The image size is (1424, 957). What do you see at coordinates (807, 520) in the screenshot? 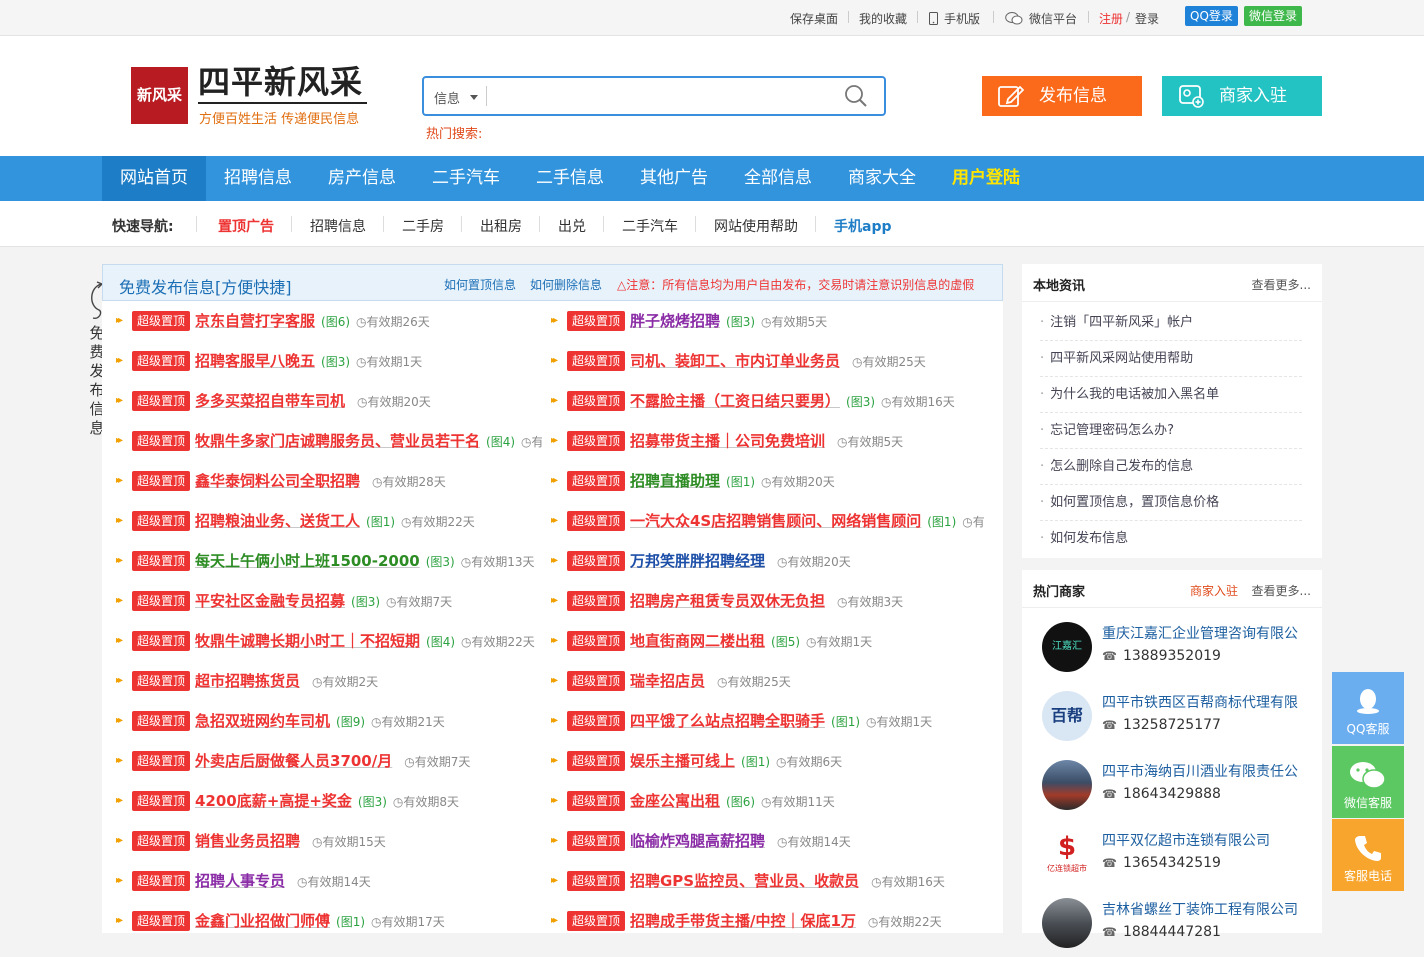
I see `listing-title-link: 一汽大众4S店招聘销售顾问、网络销售顾问 (图1) ◷有` at bounding box center [807, 520].